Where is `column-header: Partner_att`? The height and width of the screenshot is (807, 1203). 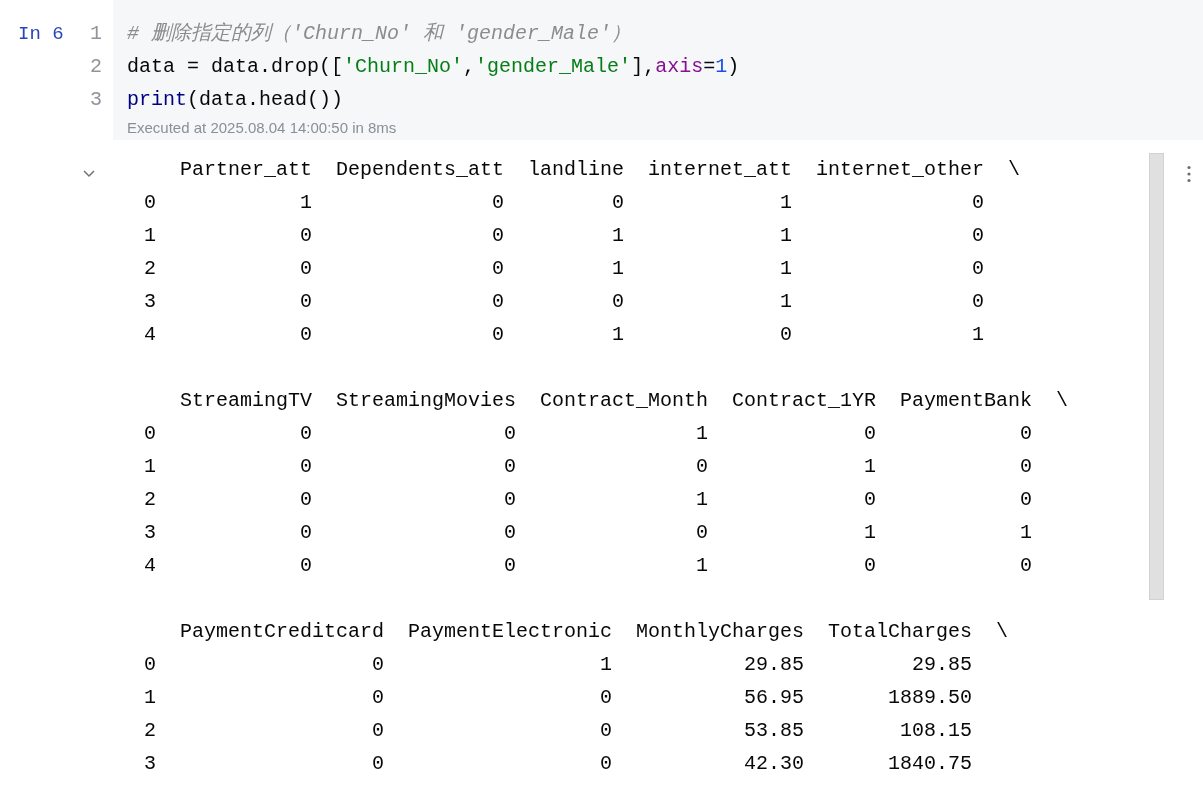 column-header: Partner_att is located at coordinates (246, 170).